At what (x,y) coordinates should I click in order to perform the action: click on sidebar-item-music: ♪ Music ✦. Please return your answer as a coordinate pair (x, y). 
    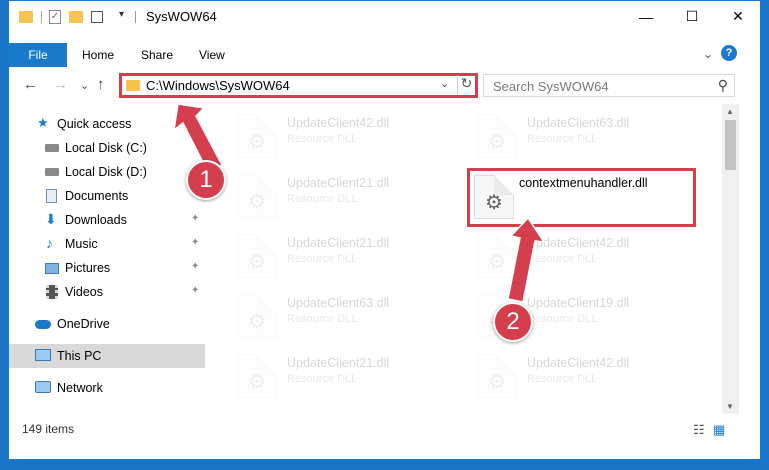
    Looking at the image, I should click on (107, 244).